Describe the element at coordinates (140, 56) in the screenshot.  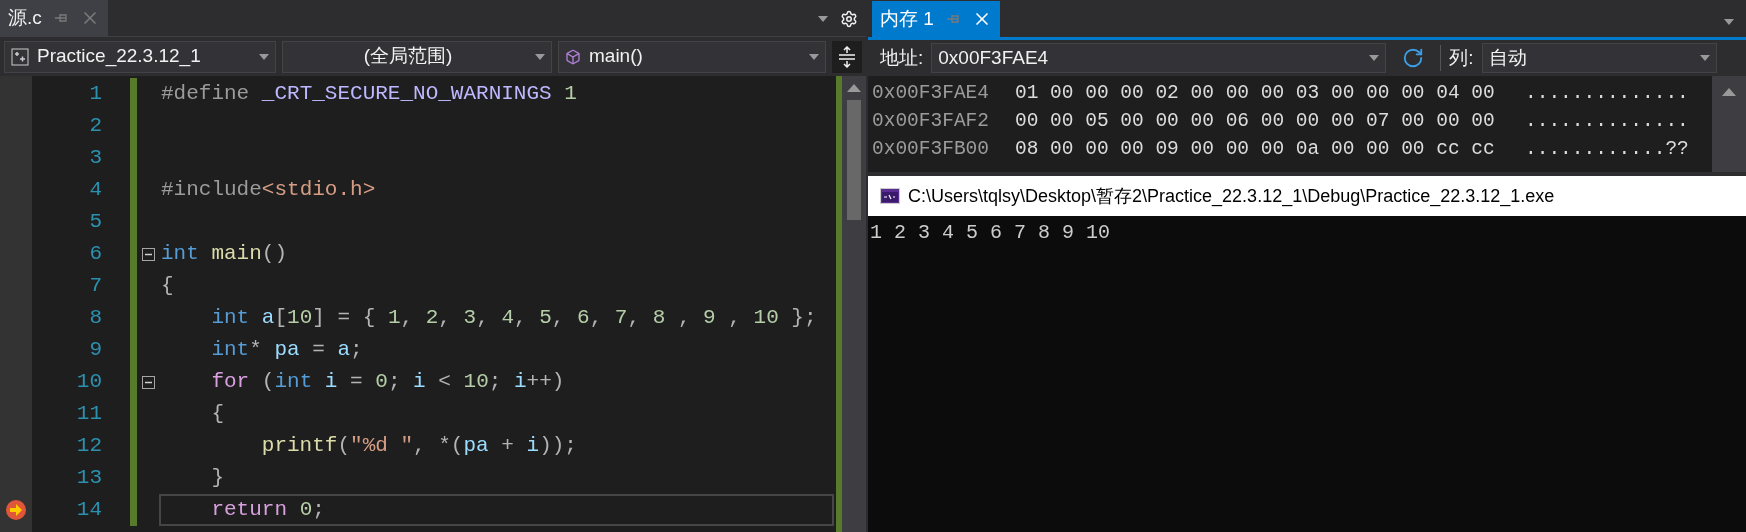
I see `project-dropdown: Practice_22.3.12_1` at that location.